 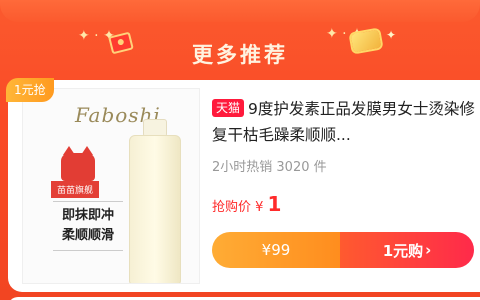 I want to click on image-slogan-line: 柔顺顺滑, so click(x=87, y=235).